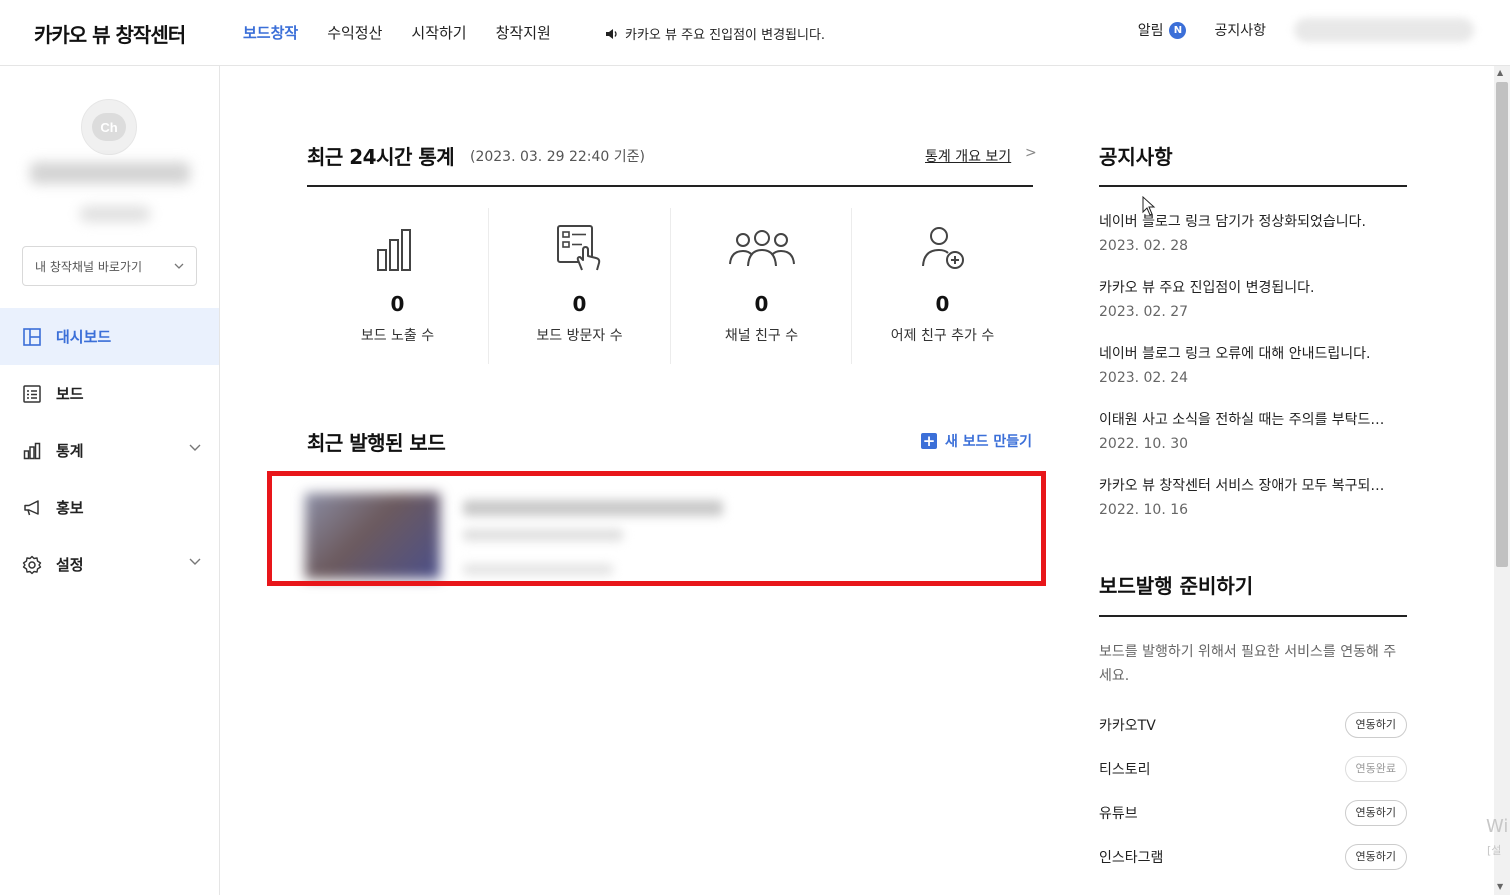  Describe the element at coordinates (70, 565) in the screenshot. I see `sidebar-item-label: 설정` at that location.